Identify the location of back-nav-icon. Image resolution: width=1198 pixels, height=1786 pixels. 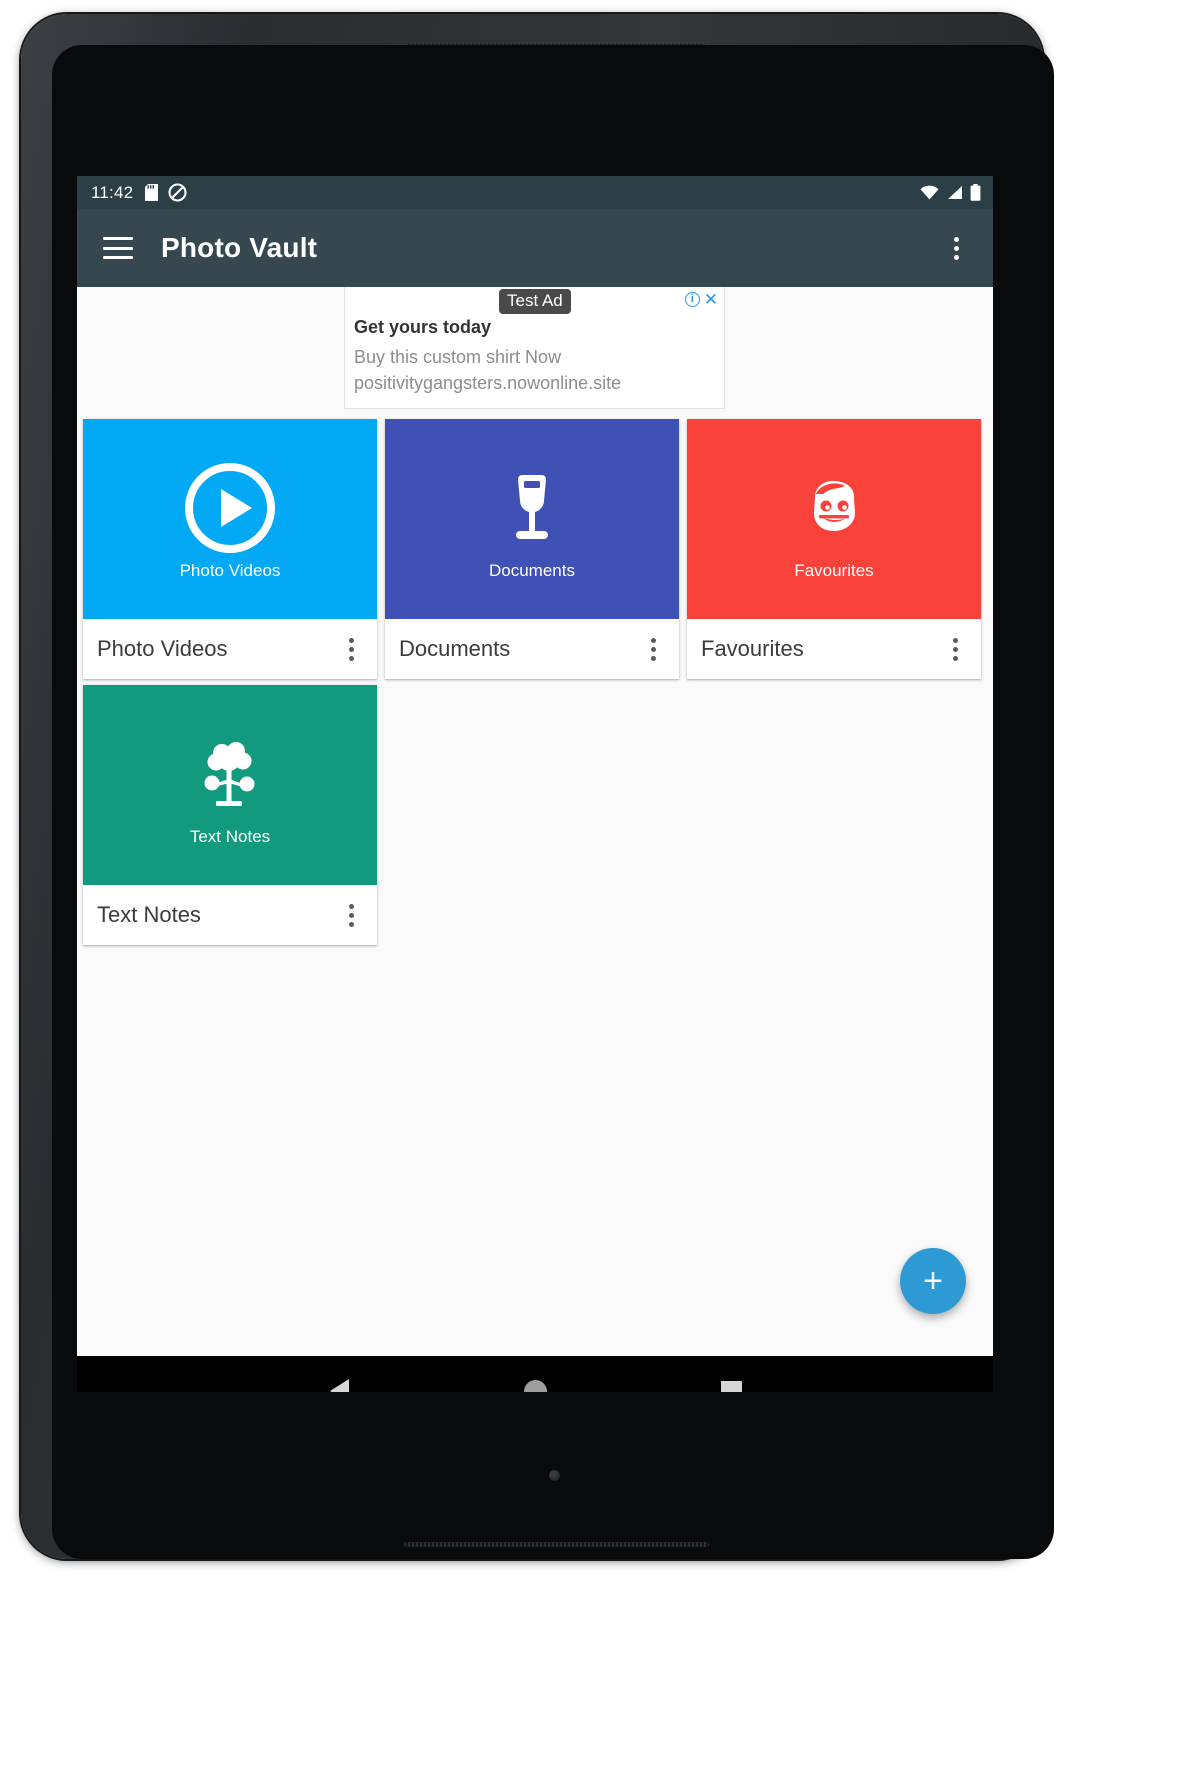
(339, 1380).